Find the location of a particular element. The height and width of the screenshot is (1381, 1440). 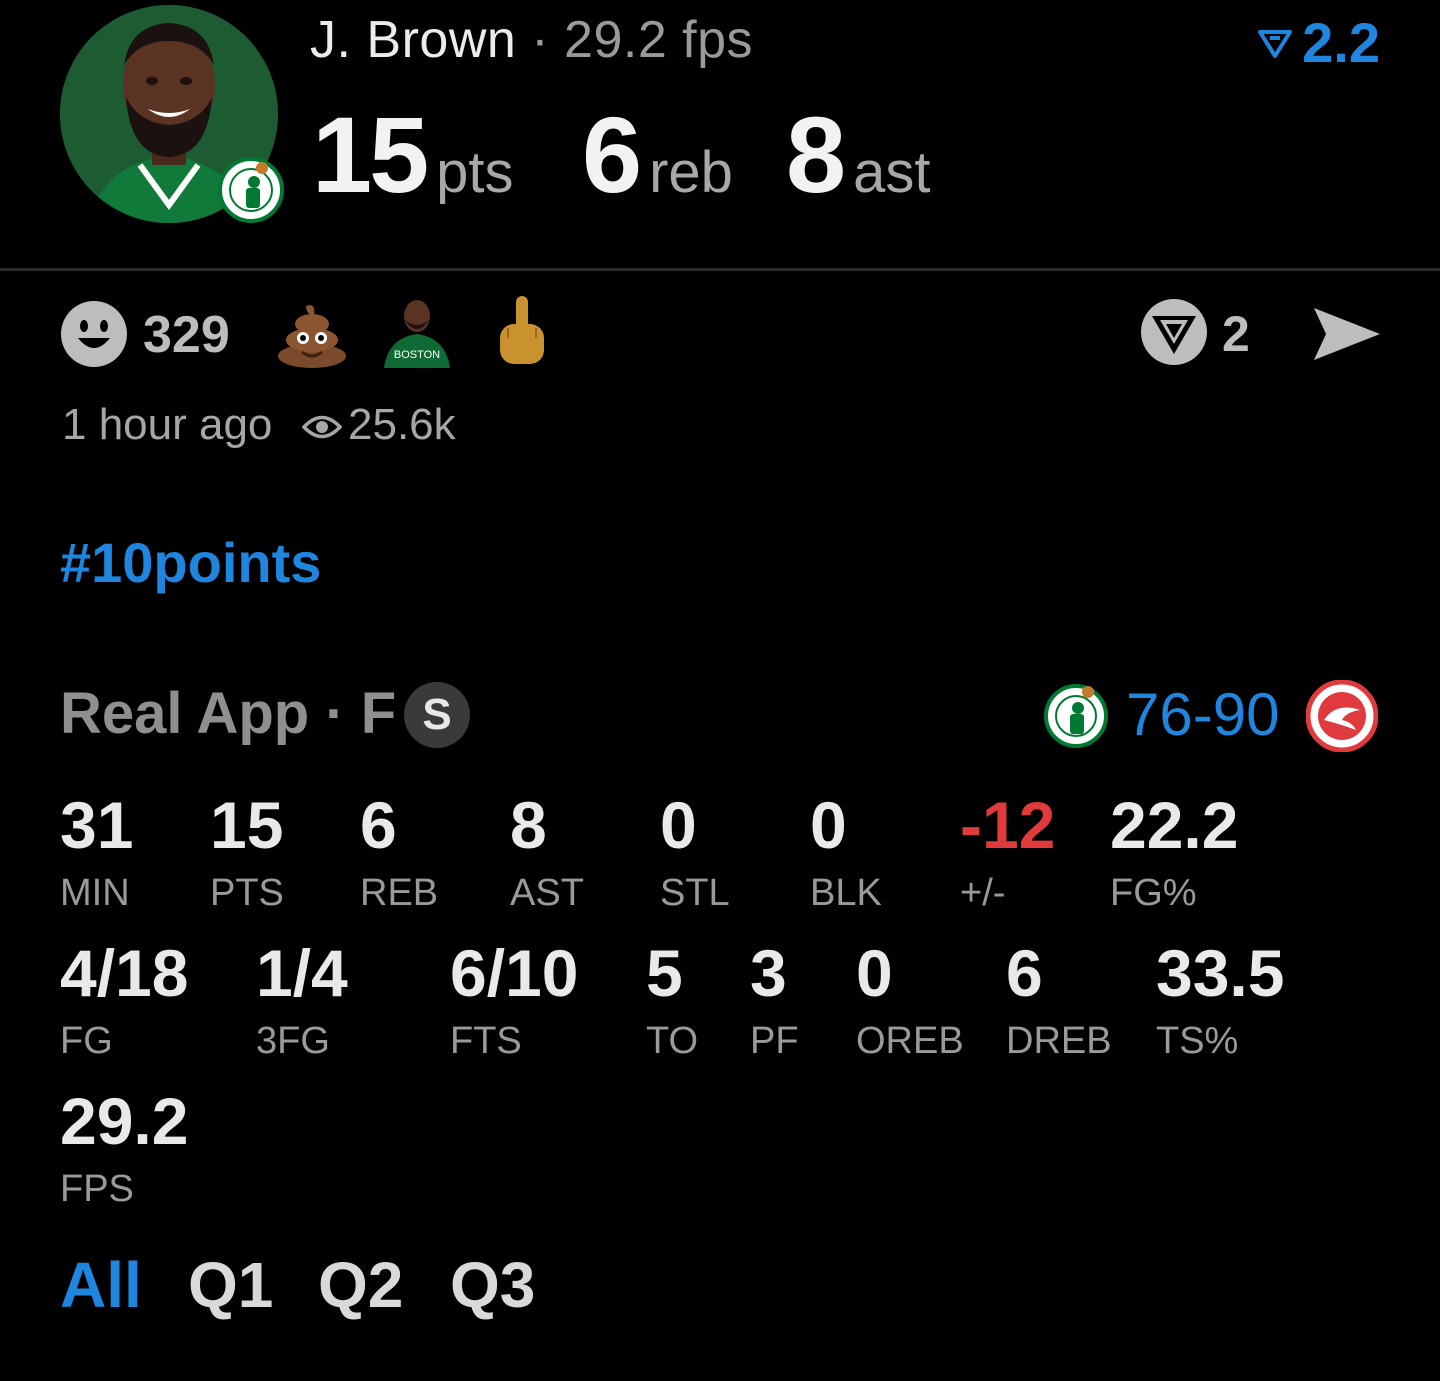

middle-finger-emoji-icon is located at coordinates (522, 331).